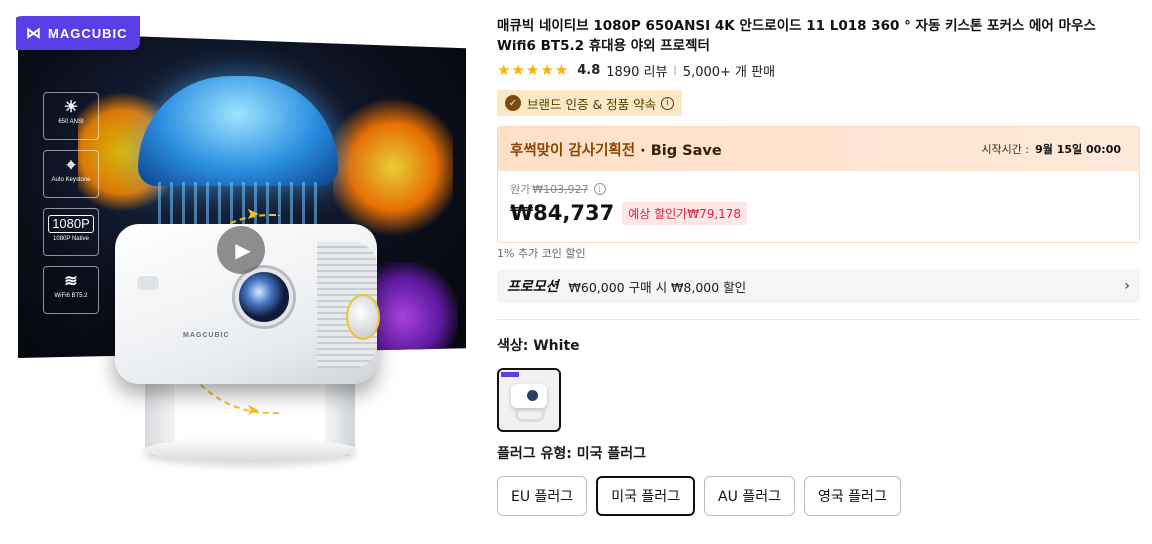 The height and width of the screenshot is (544, 1152). I want to click on brand-logo-badge: ⋈ MAGCUBIC, so click(78, 33).